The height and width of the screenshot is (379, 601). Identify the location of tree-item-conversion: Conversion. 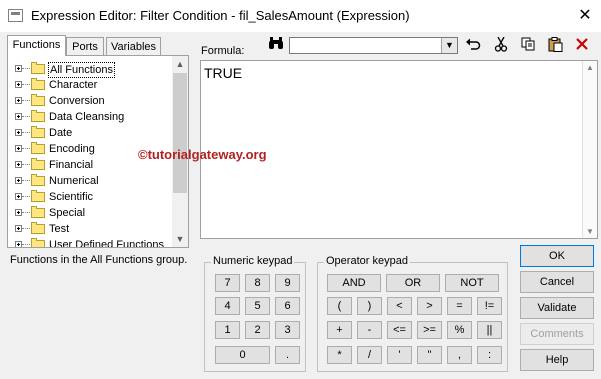
(91, 101).